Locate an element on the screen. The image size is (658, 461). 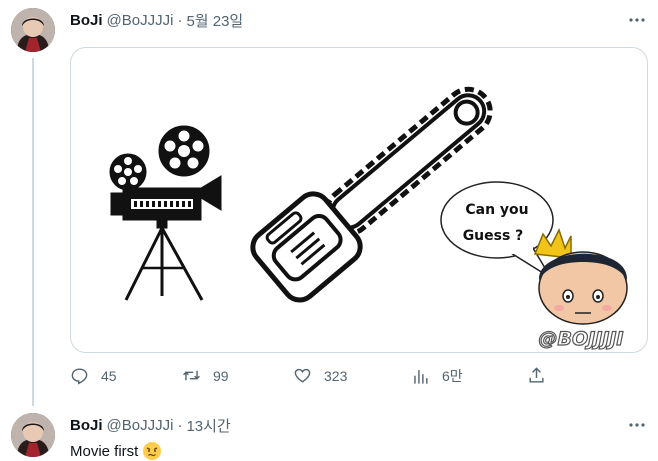
tweet-date: 5월 23일 is located at coordinates (214, 20).